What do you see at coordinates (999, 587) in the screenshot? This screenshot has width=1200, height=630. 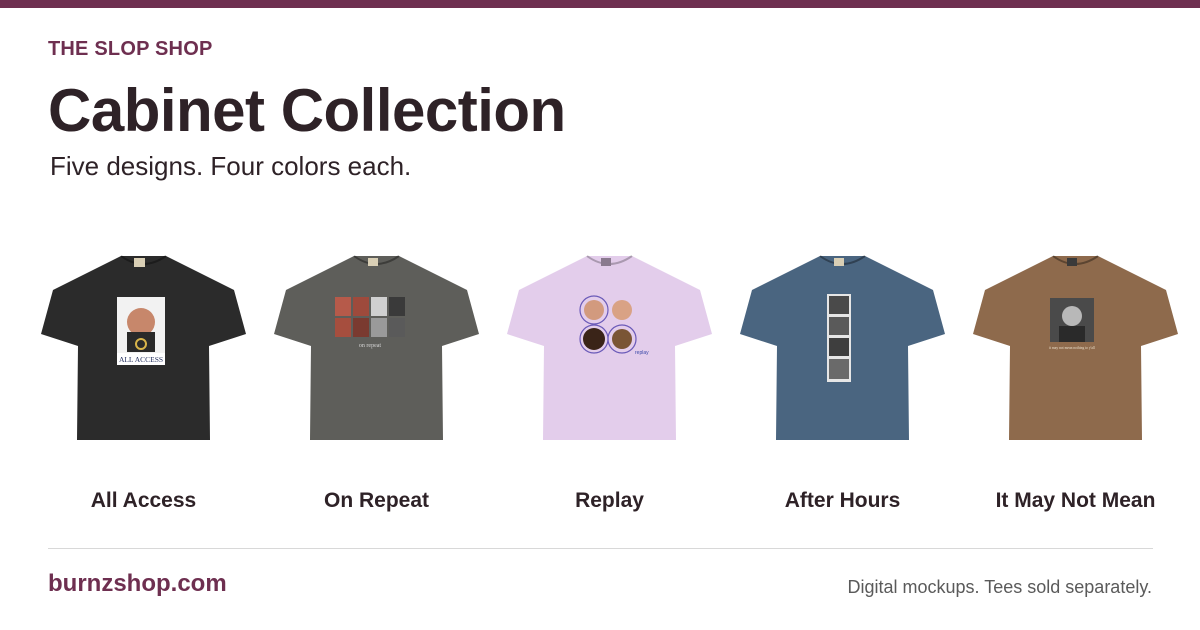 I see `footer-disclaimer: Digital mockups. Tees sold separately.` at bounding box center [999, 587].